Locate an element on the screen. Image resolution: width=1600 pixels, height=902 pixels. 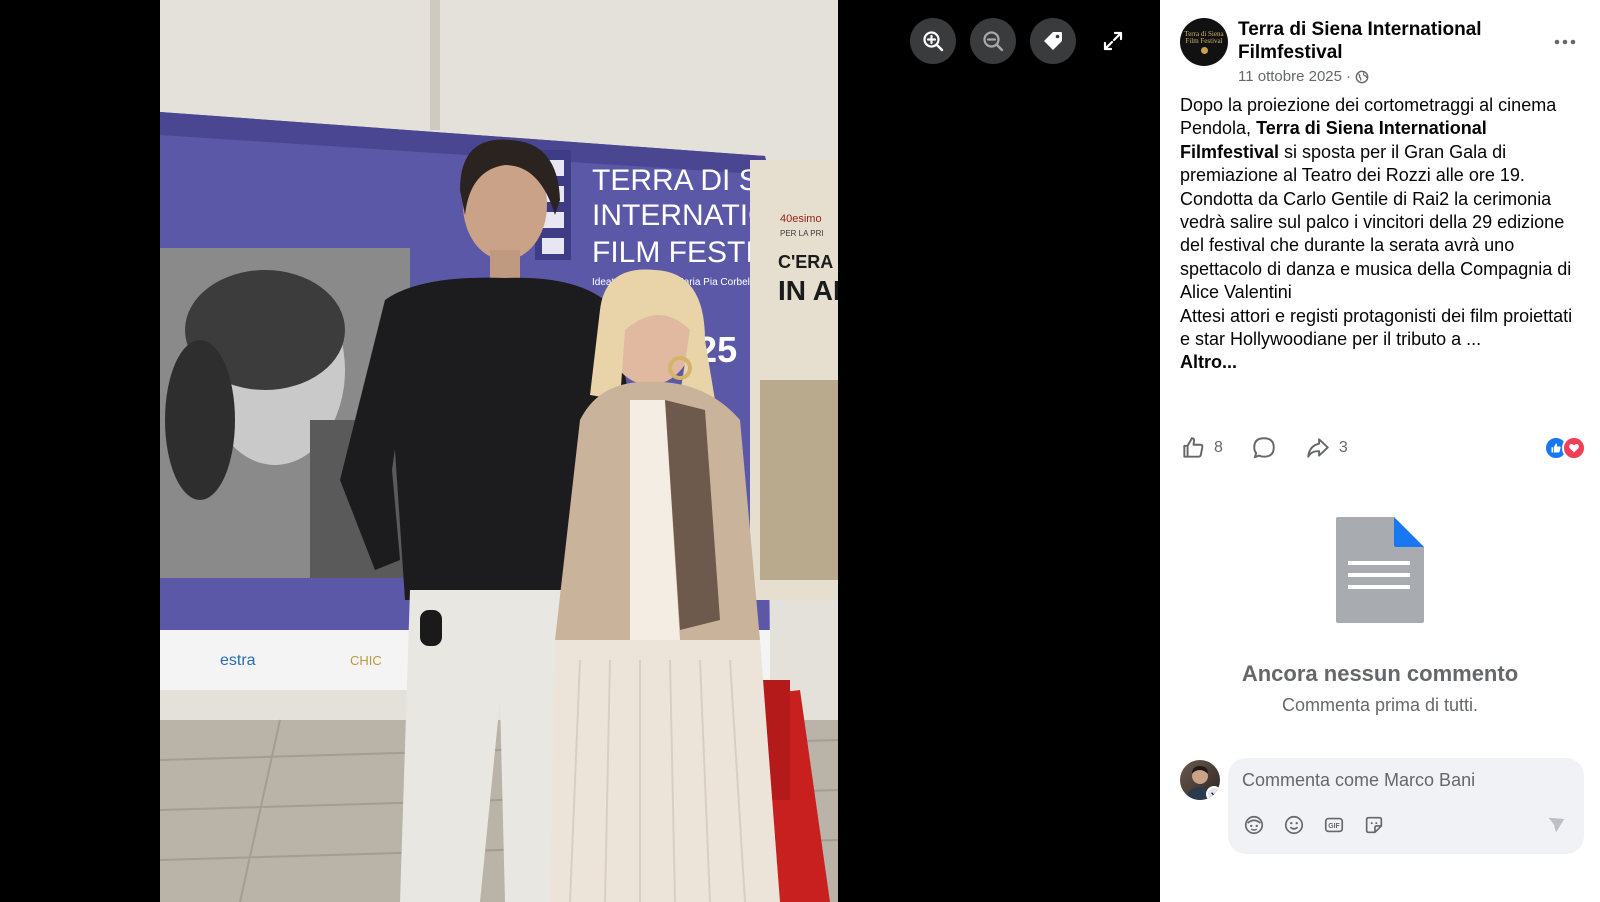
empty-comments-title: Ancora nessun commento is located at coordinates (1380, 673).